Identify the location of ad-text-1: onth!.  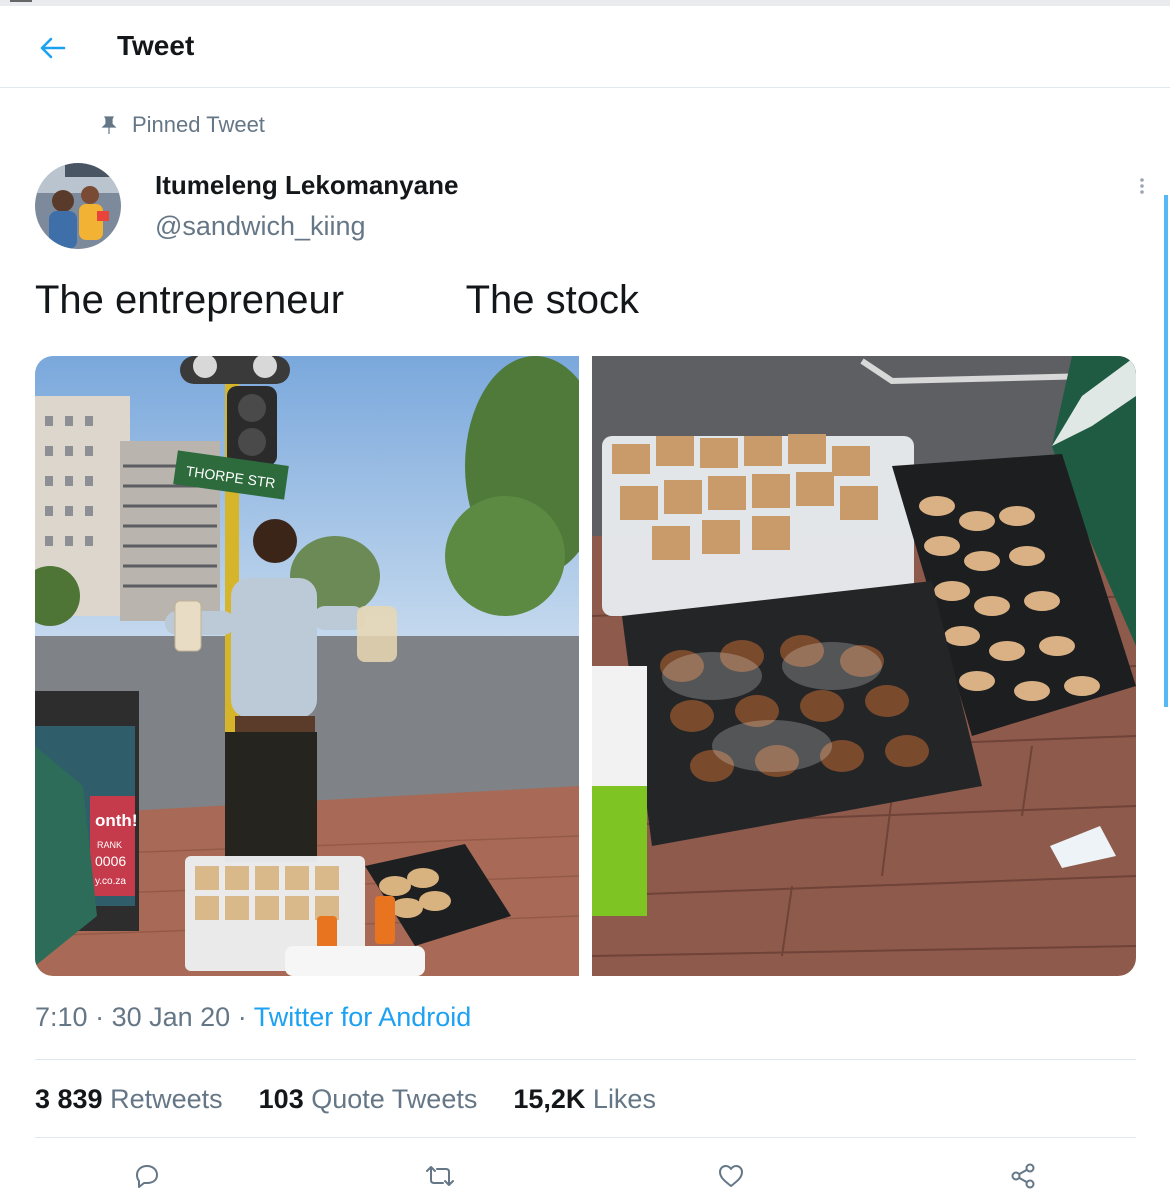
(116, 820).